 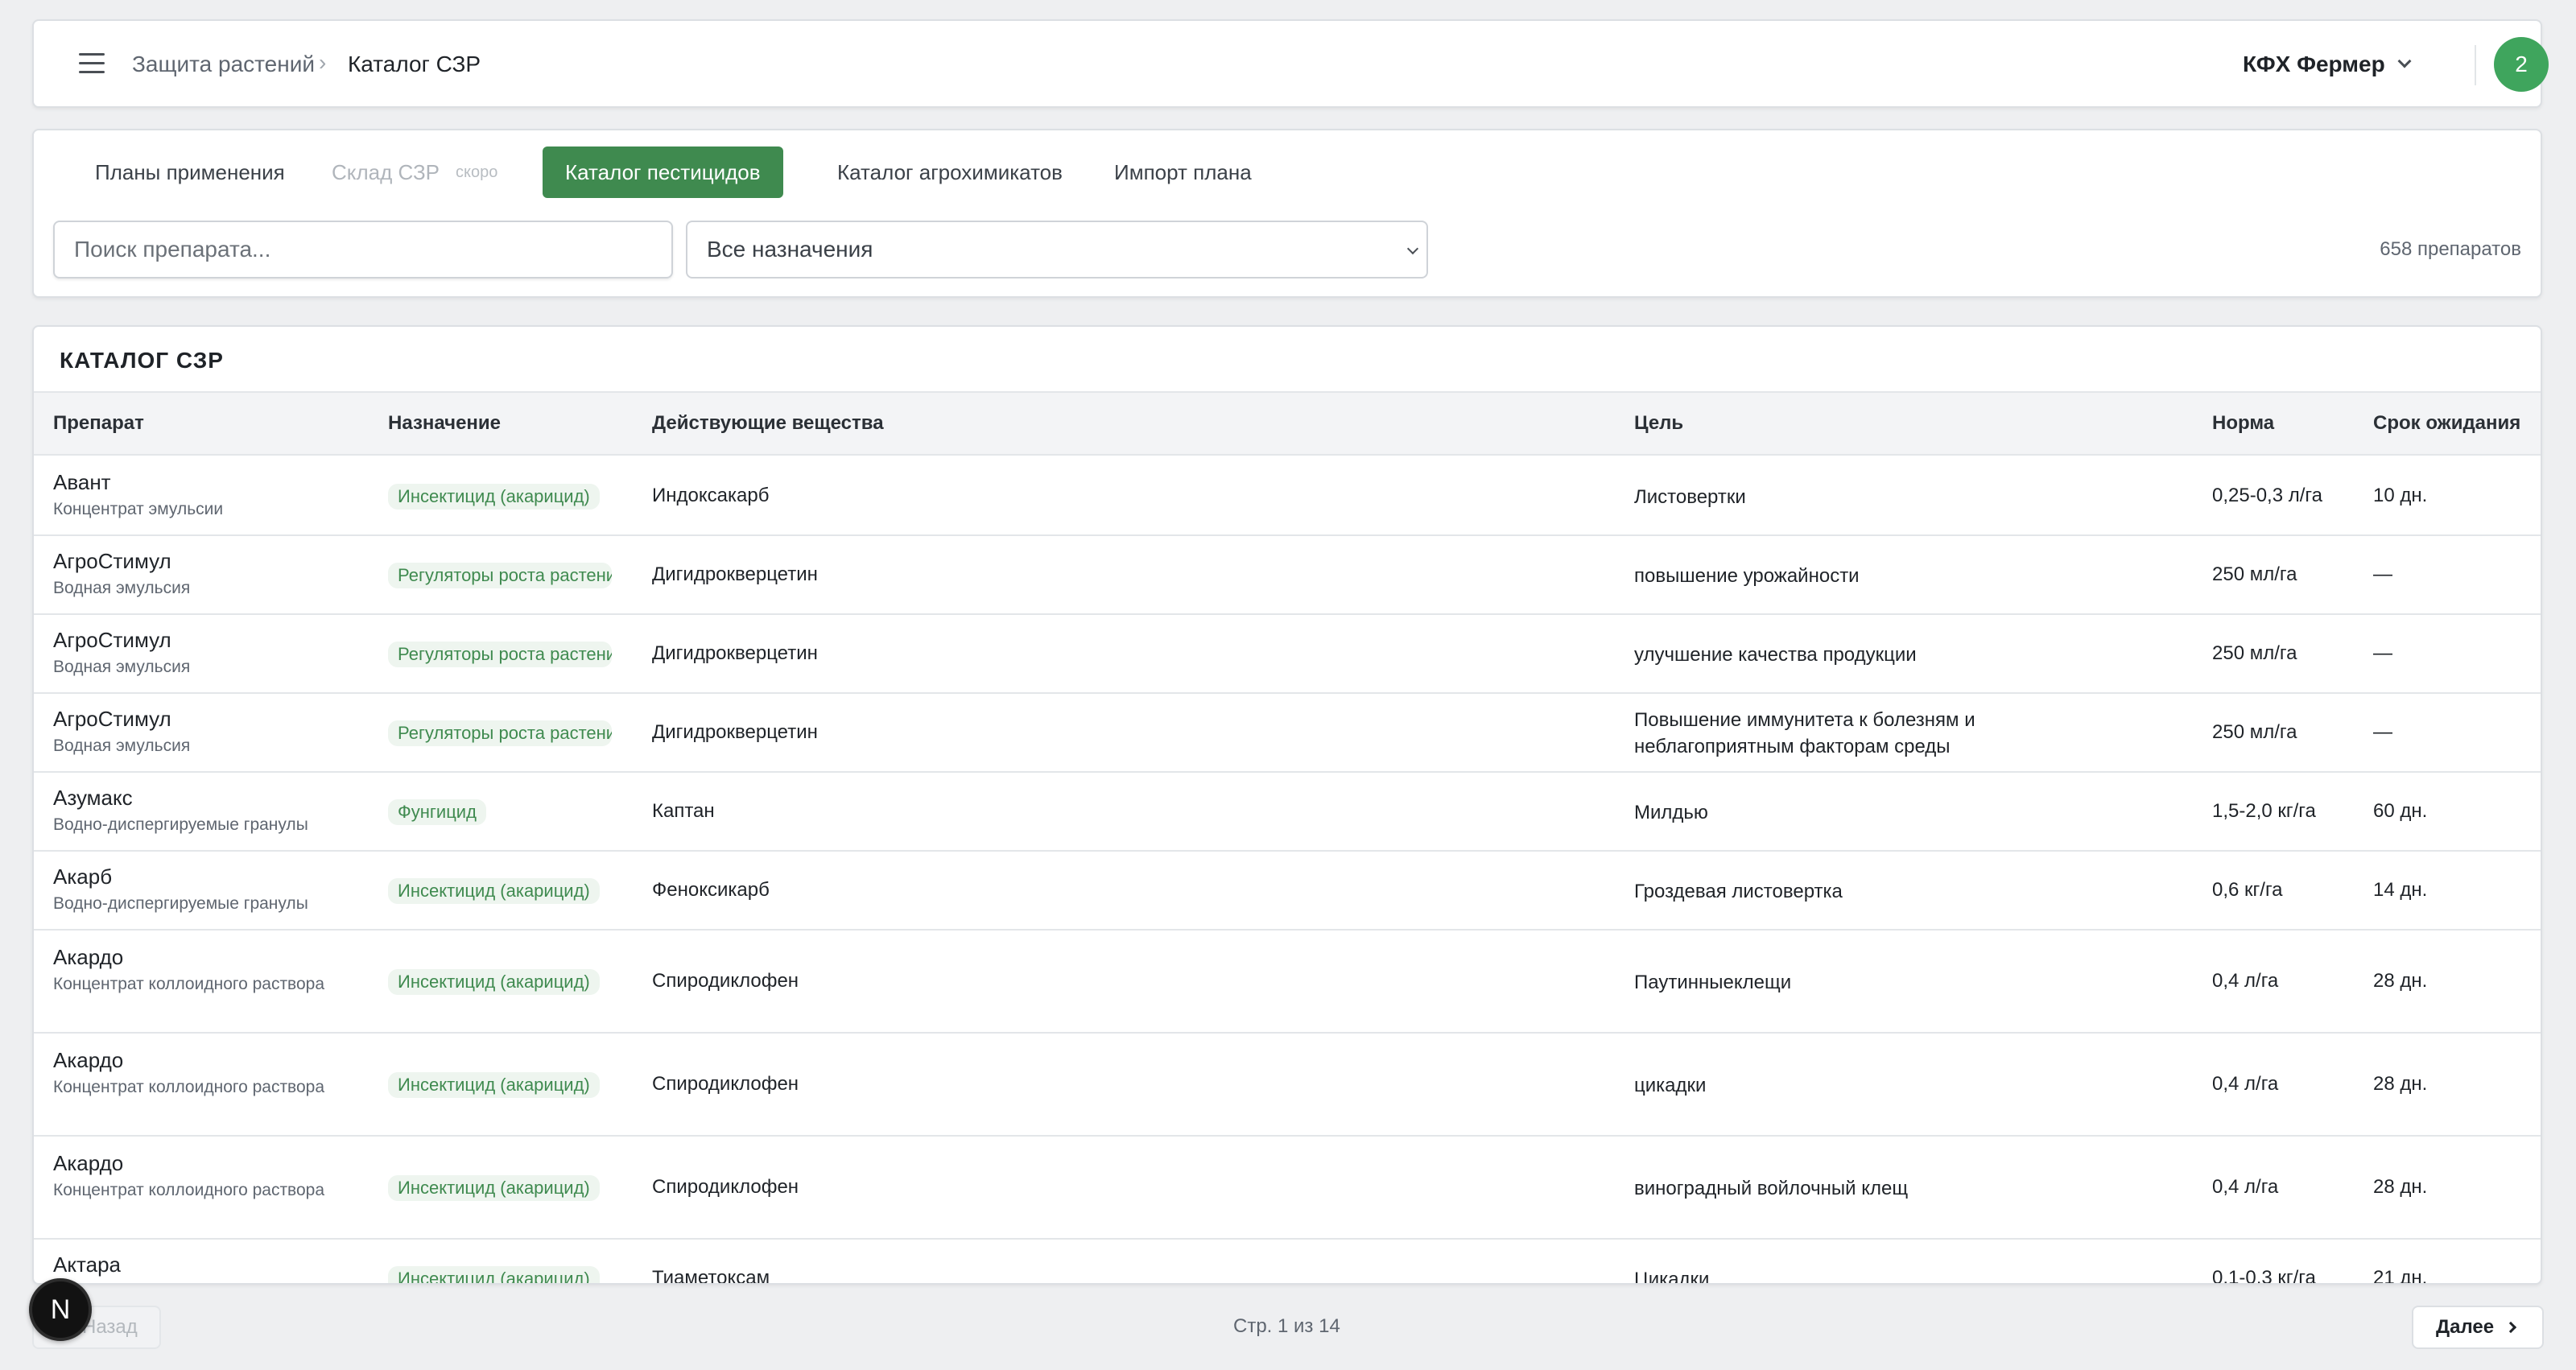 What do you see at coordinates (2327, 64) in the screenshot?
I see `organization-selector: КФХ Фермер` at bounding box center [2327, 64].